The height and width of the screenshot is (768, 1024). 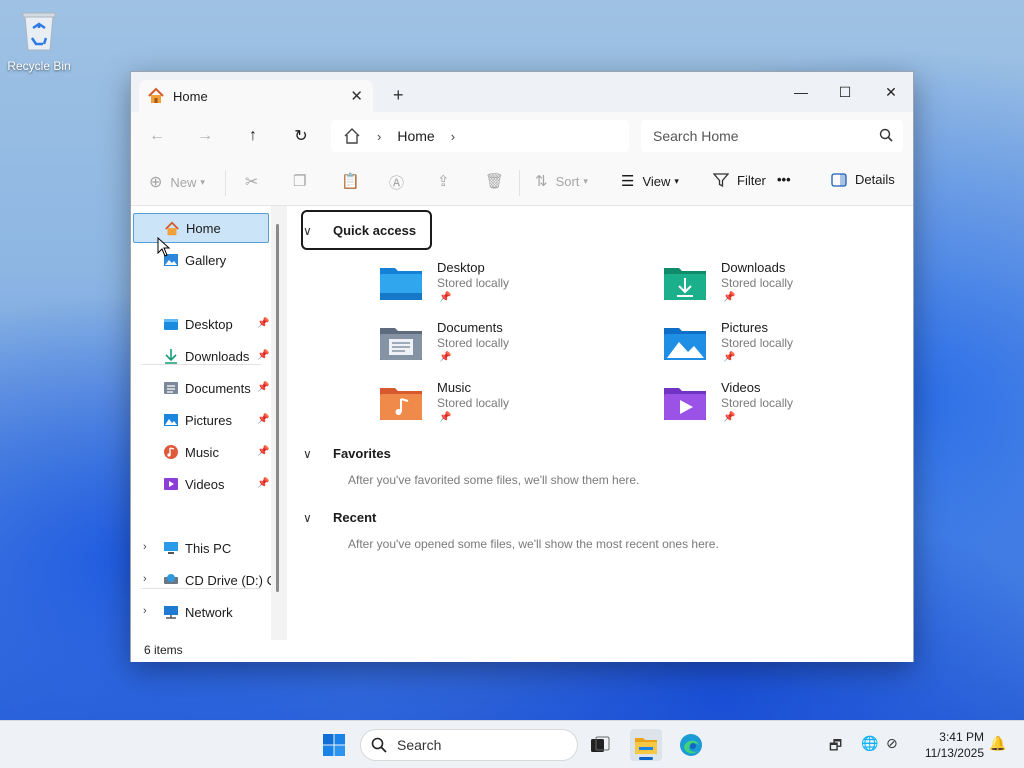 What do you see at coordinates (443, 181) in the screenshot?
I see `share-button: ⇪` at bounding box center [443, 181].